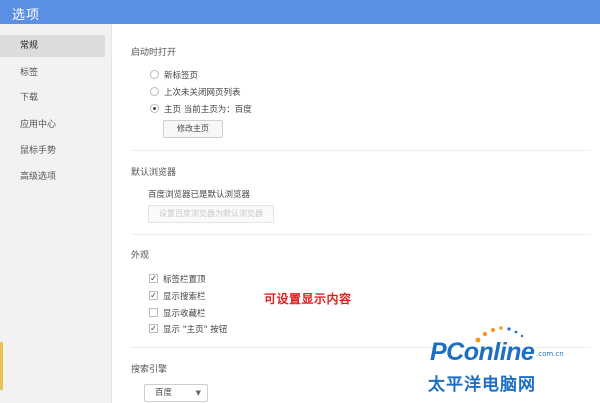  What do you see at coordinates (154, 91) in the screenshot?
I see `startup-radio-last-session` at bounding box center [154, 91].